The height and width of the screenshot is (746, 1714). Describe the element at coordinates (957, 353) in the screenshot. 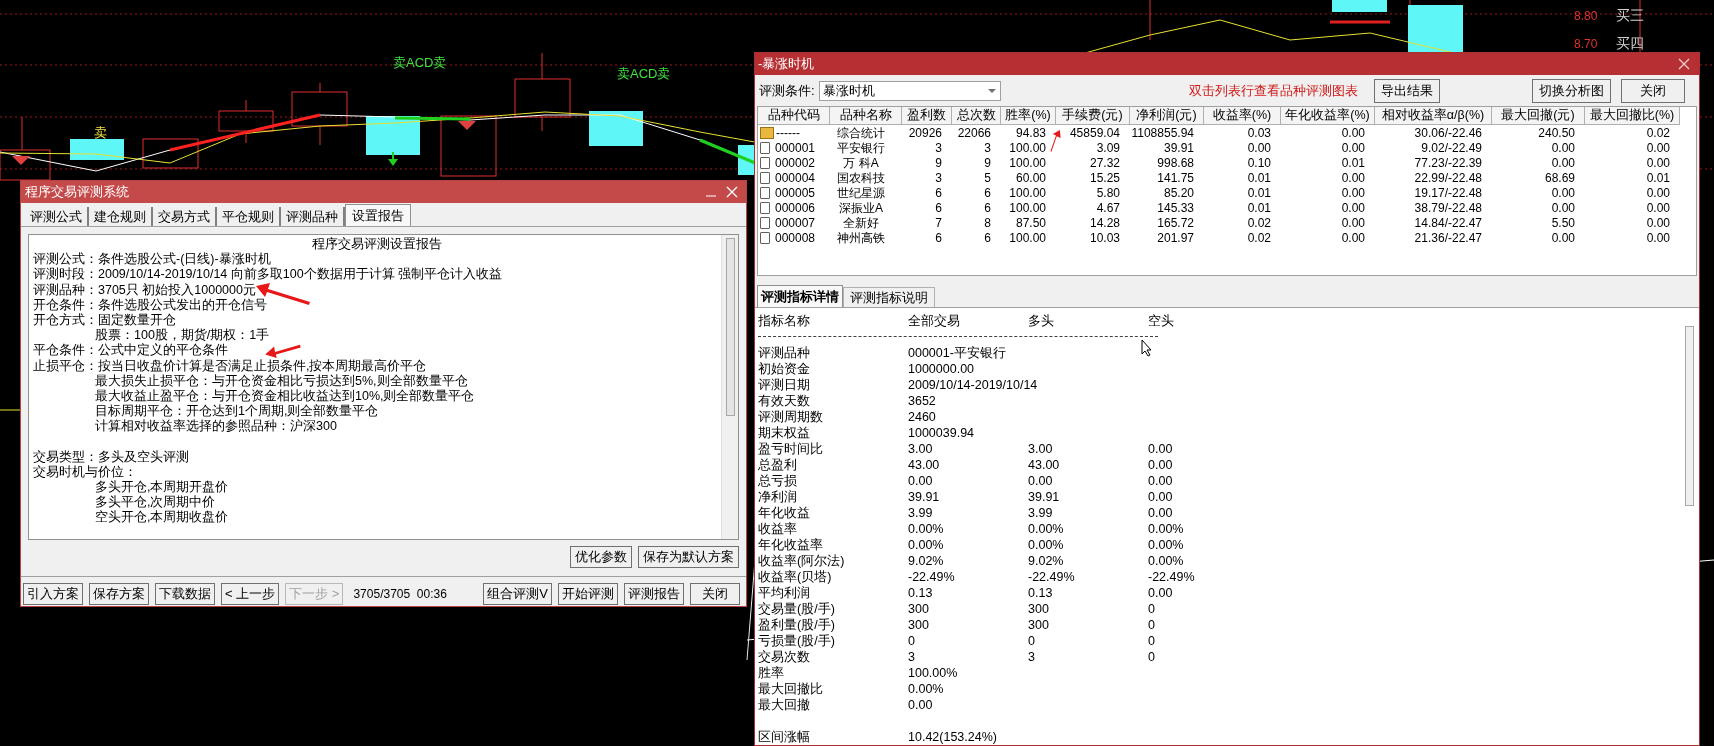

I see `metric-value: 000001-平安银行` at that location.